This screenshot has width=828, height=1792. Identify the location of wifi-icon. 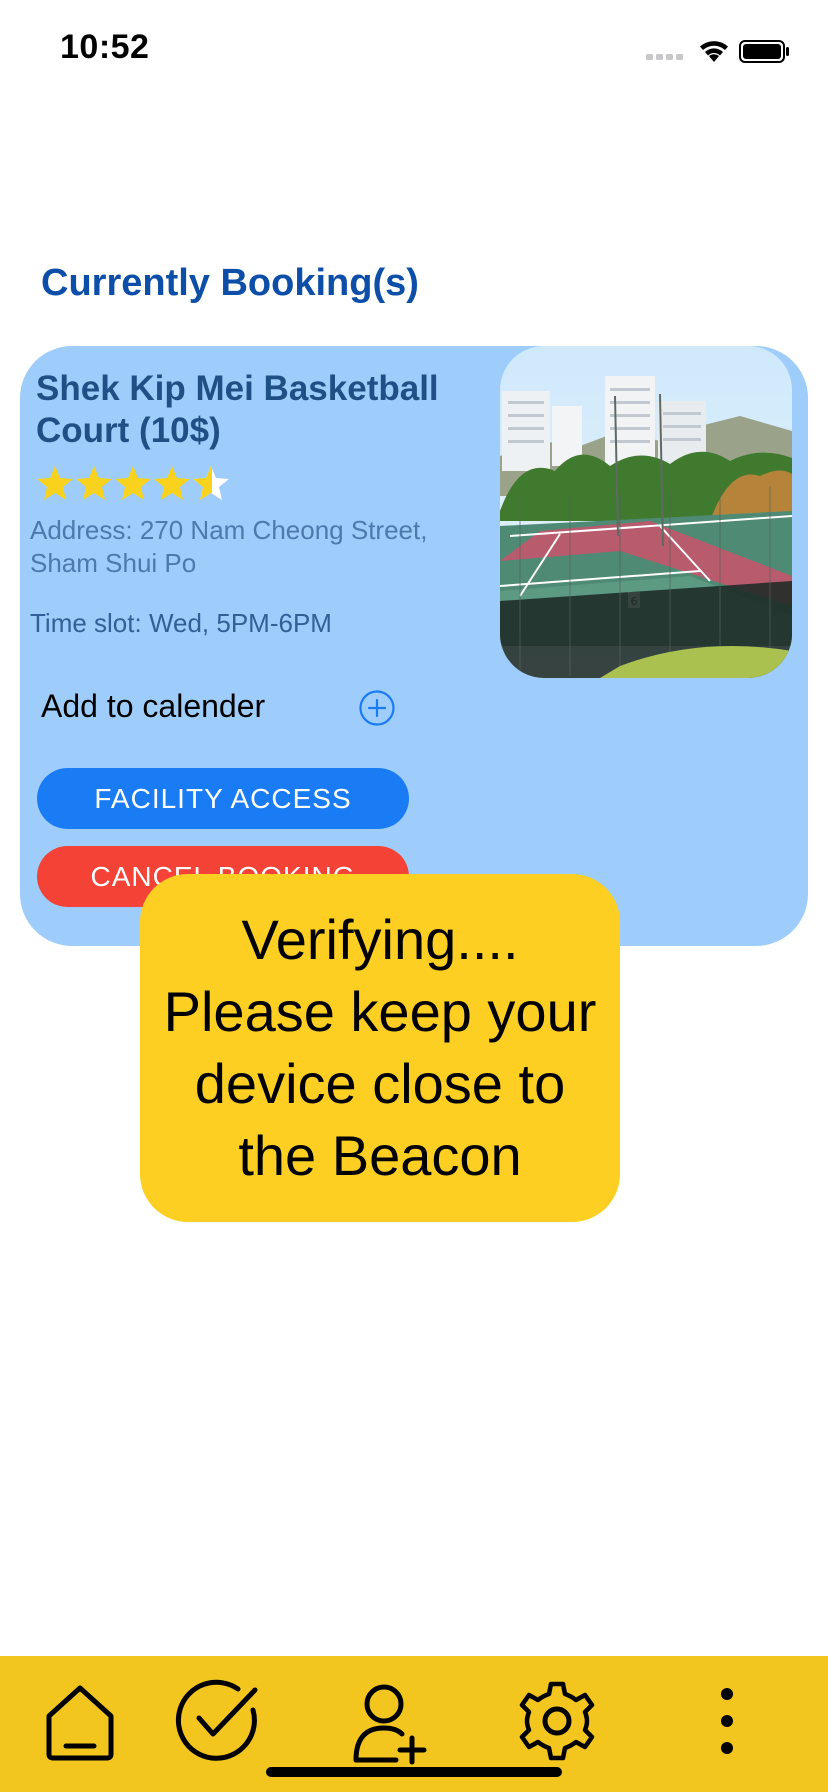
(714, 51).